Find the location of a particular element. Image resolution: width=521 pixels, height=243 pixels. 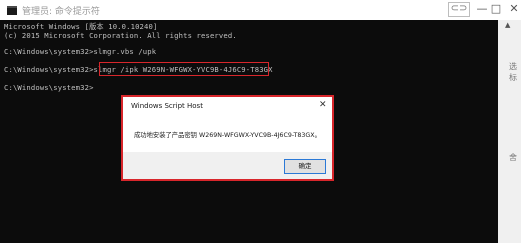

command-highlight-box is located at coordinates (184, 69).